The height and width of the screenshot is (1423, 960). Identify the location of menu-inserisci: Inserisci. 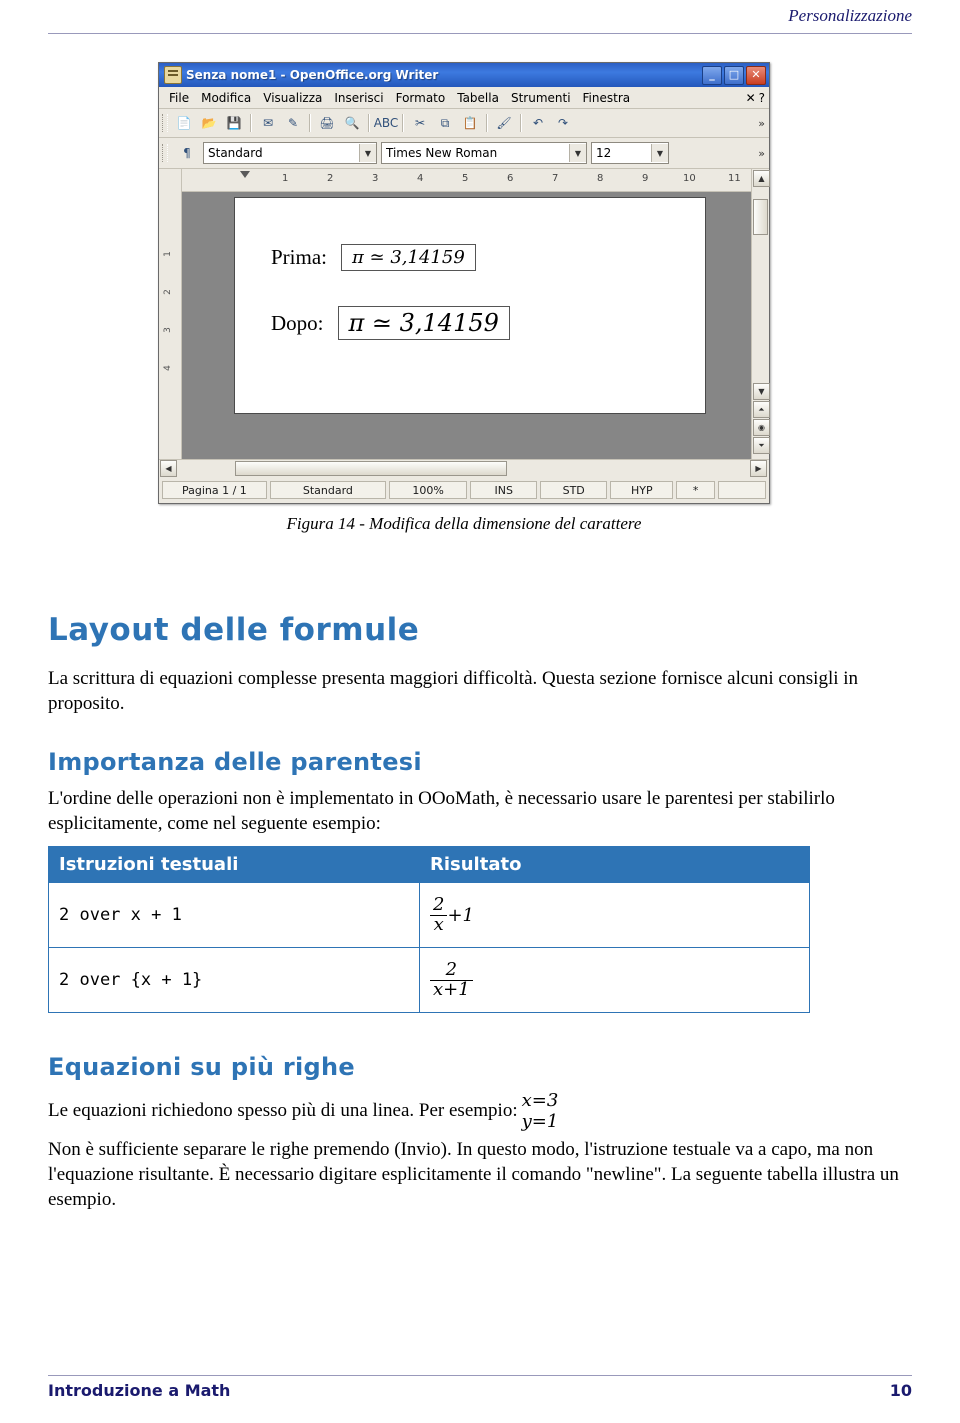
(358, 98).